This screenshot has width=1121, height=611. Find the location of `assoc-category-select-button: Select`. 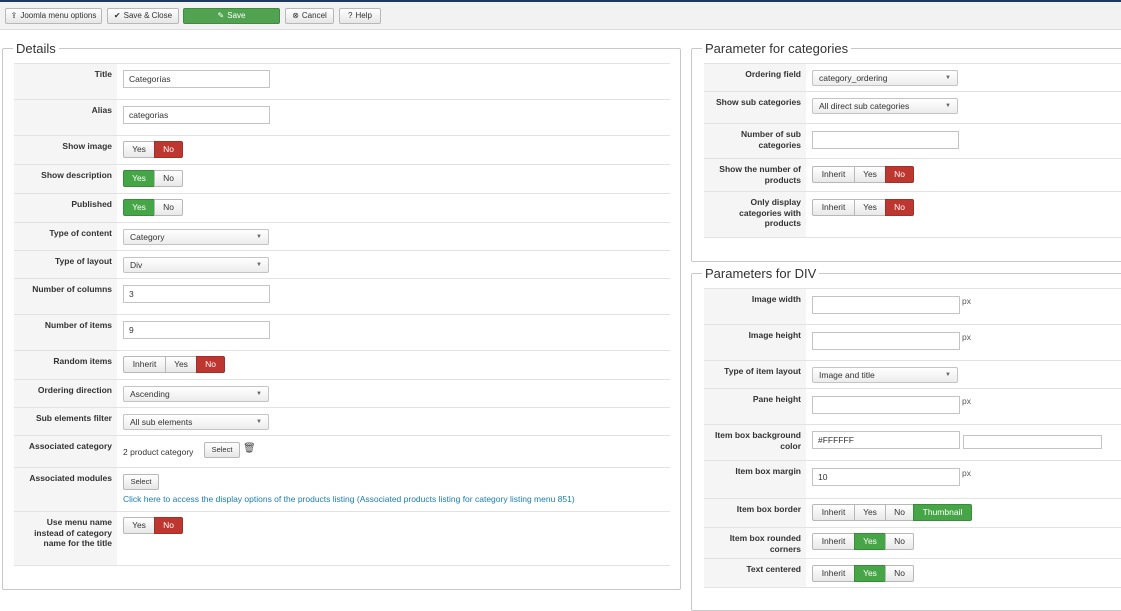

assoc-category-select-button: Select is located at coordinates (222, 450).